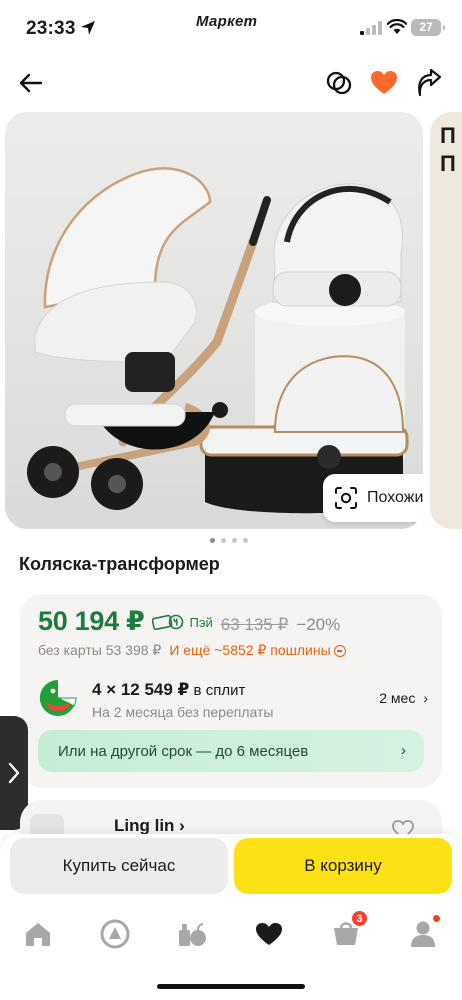  Describe the element at coordinates (254, 624) in the screenshot. I see `old-price: 63 135 ₽` at that location.